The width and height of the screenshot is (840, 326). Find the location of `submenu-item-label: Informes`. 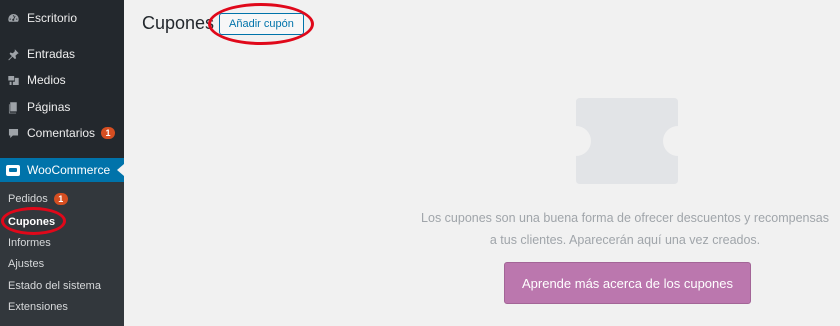

submenu-item-label: Informes is located at coordinates (29, 243).